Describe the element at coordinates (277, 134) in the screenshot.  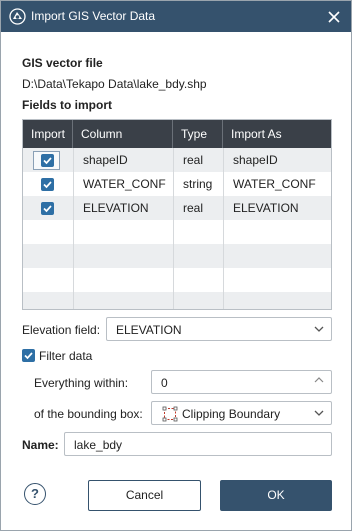
I see `header-import-as: Import As` at that location.